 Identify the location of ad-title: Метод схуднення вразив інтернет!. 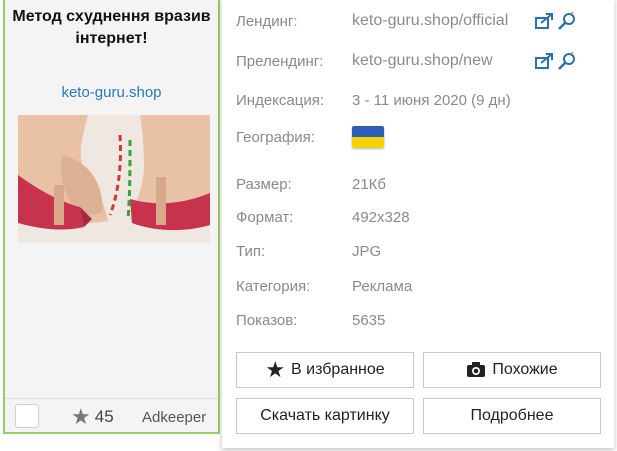
(111, 27).